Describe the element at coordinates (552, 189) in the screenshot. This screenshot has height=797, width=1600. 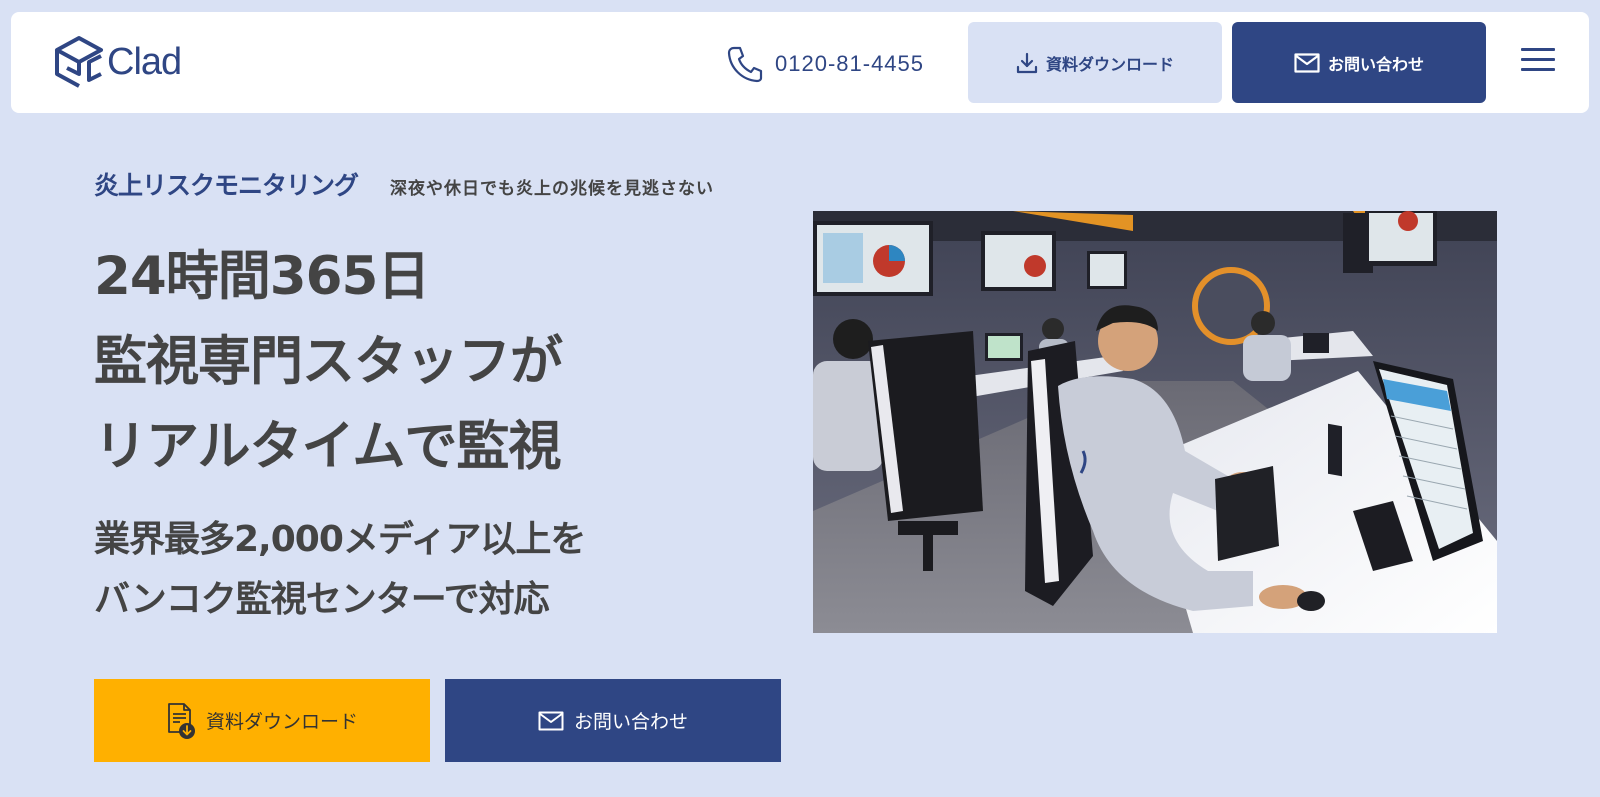
I see `service-tagline: 深夜や休日でも炎上の兆候を見逃さない` at that location.